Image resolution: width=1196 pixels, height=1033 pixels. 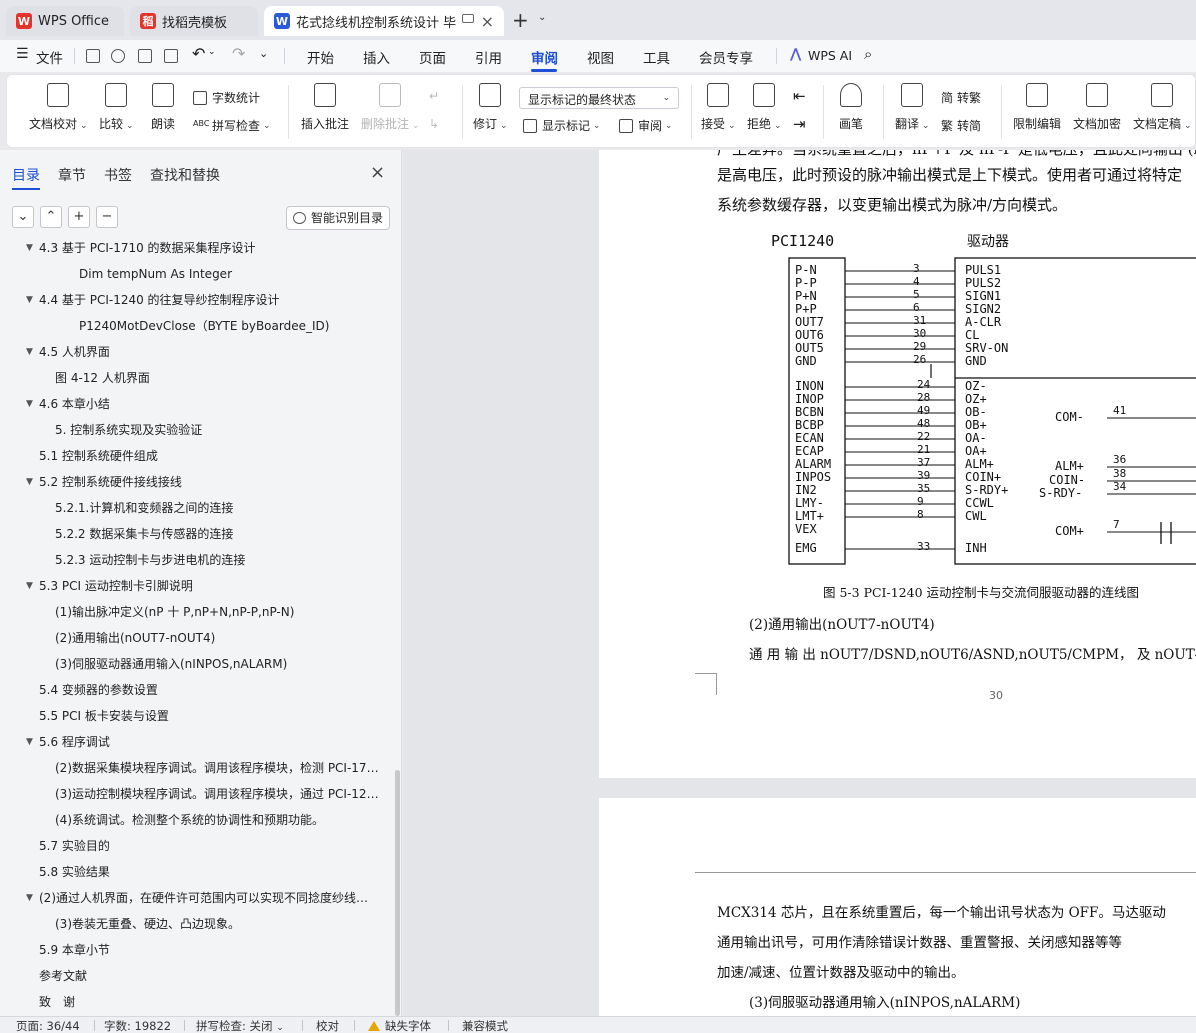 I want to click on toc-item: 4.3 基于 PCI-1710 的数据采集程序设计, so click(x=209, y=248).